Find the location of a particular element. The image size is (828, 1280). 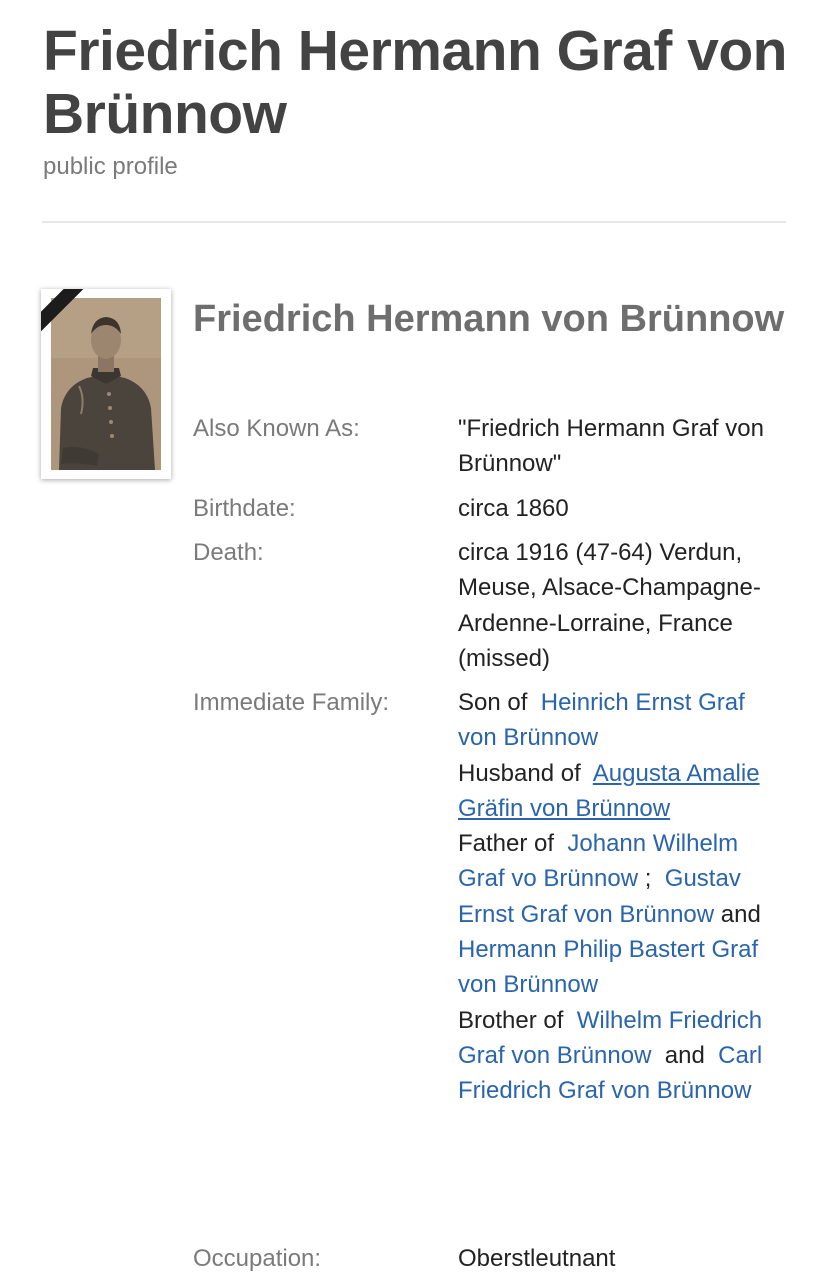

portrait-image is located at coordinates (106, 384).